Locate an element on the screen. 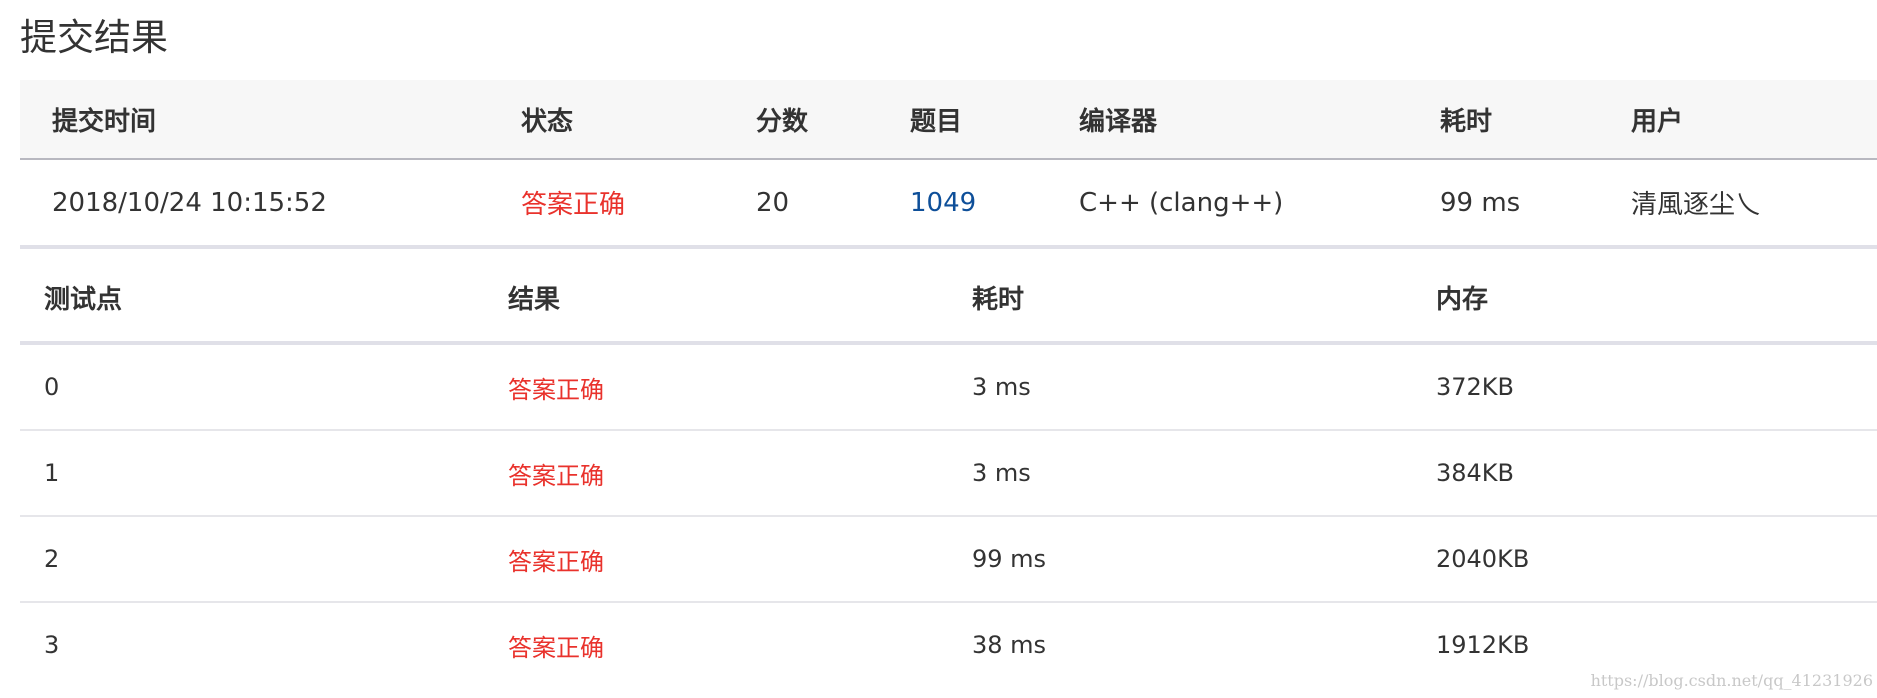 The height and width of the screenshot is (698, 1877). case-memory: 384KB is located at coordinates (1475, 473).